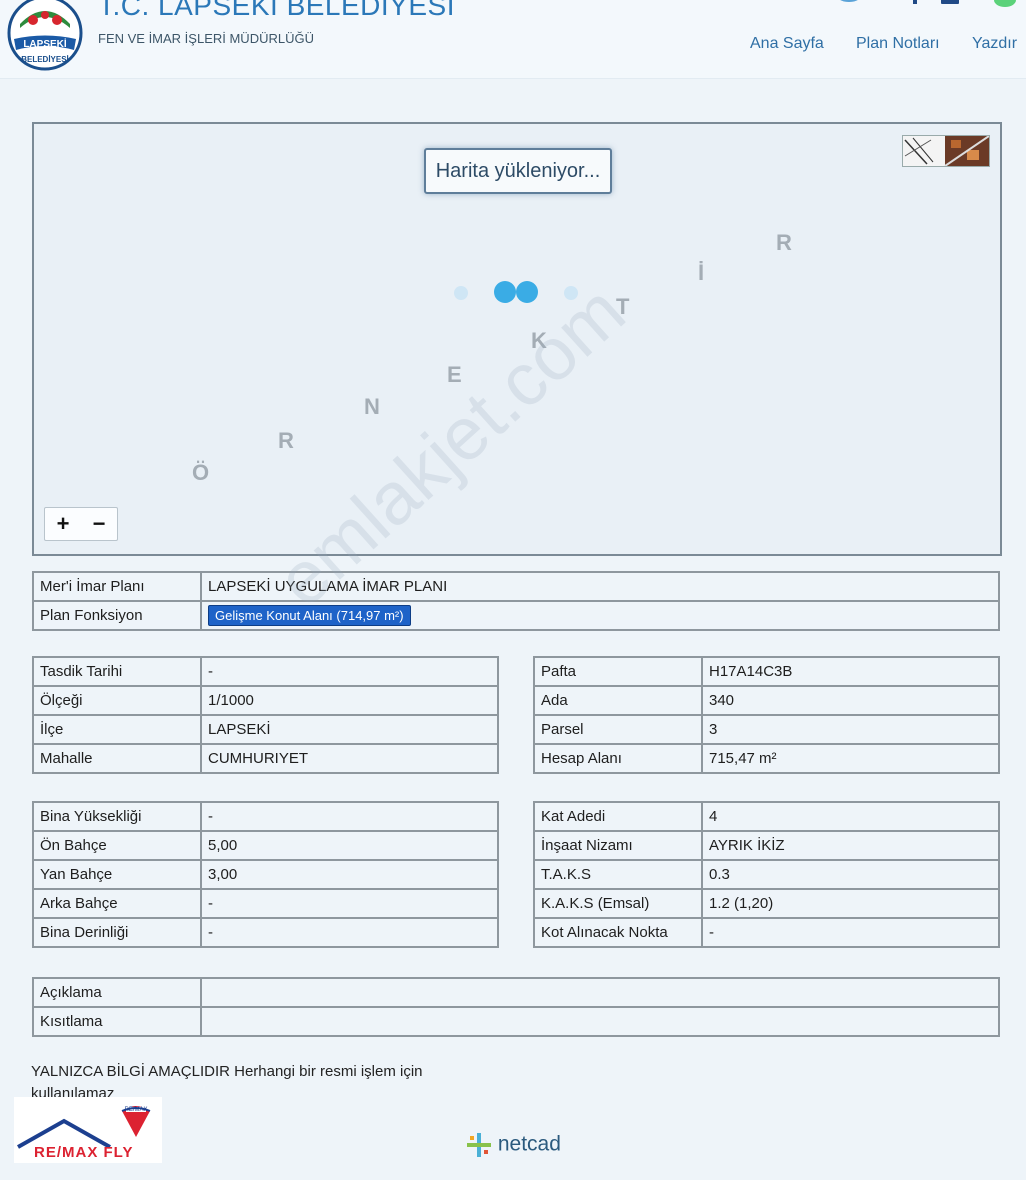  I want to click on table-row: Bina Yüksekliği -, so click(265, 816).